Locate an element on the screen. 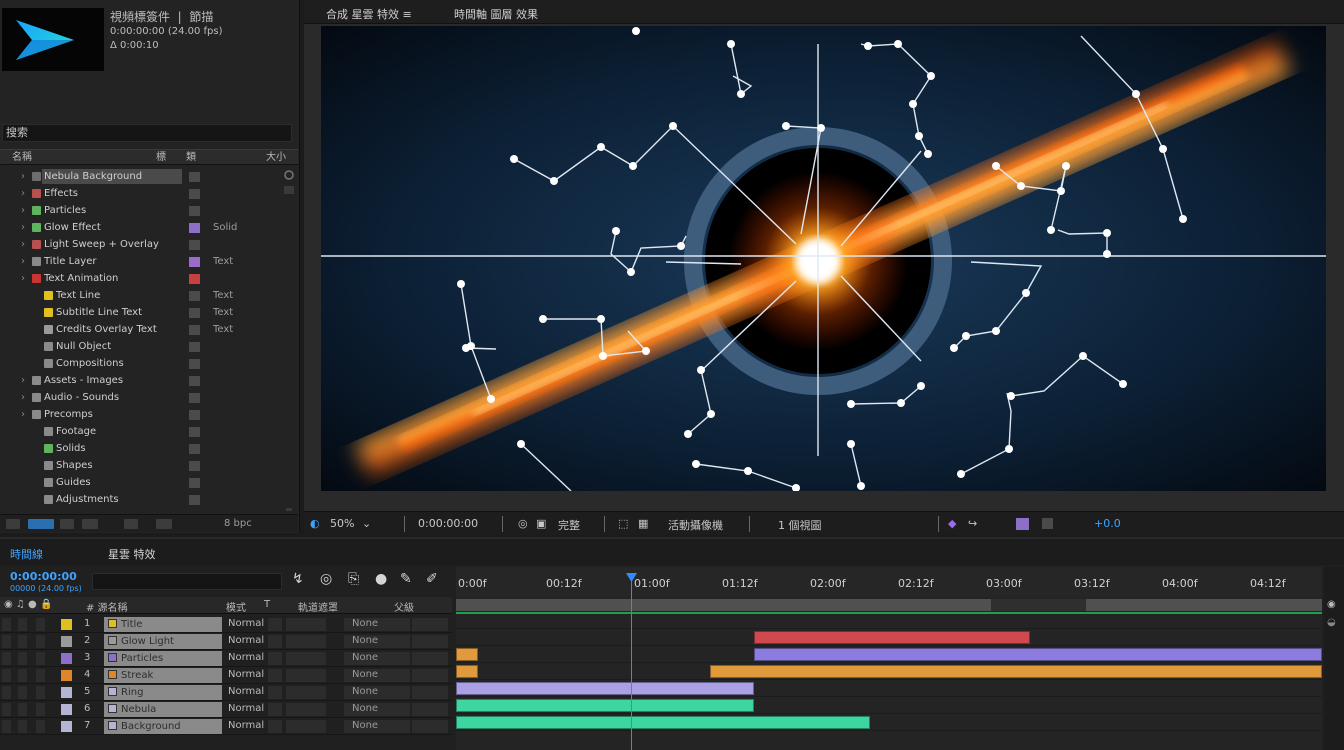 The height and width of the screenshot is (750, 1344). column-t: T is located at coordinates (267, 604).